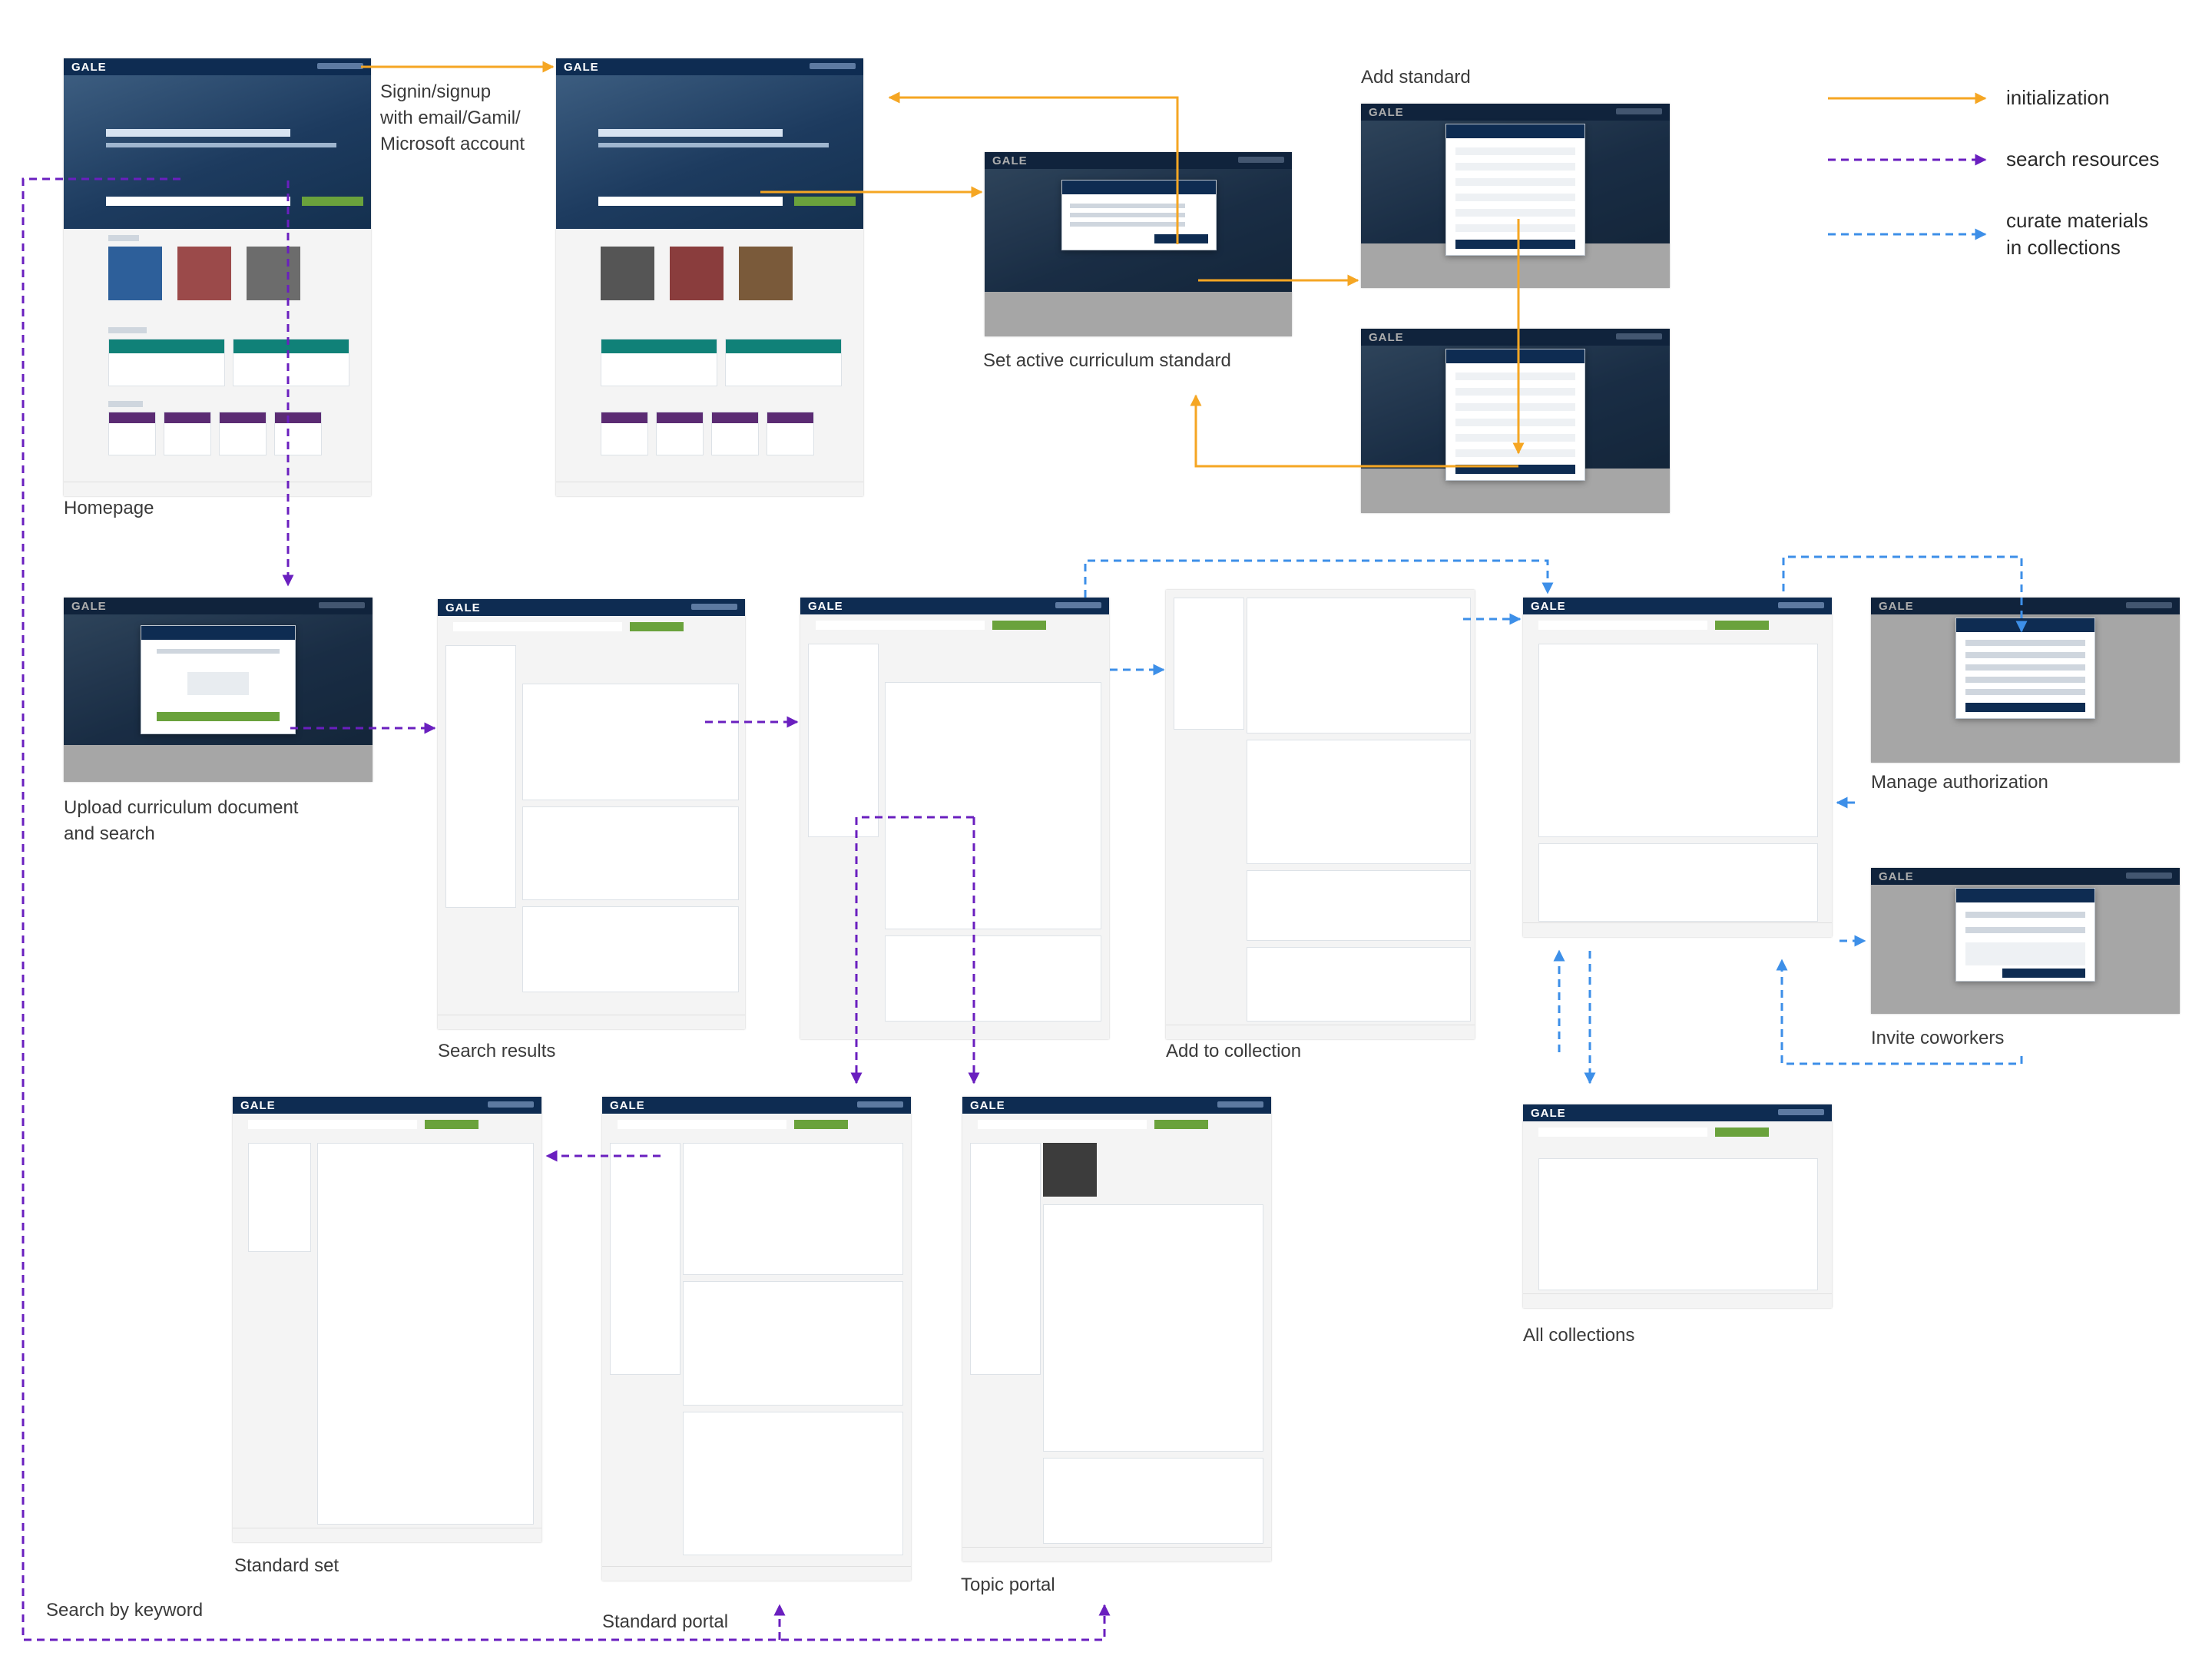 This screenshot has height=1659, width=2212. I want to click on label-homepage: Homepage, so click(109, 508).